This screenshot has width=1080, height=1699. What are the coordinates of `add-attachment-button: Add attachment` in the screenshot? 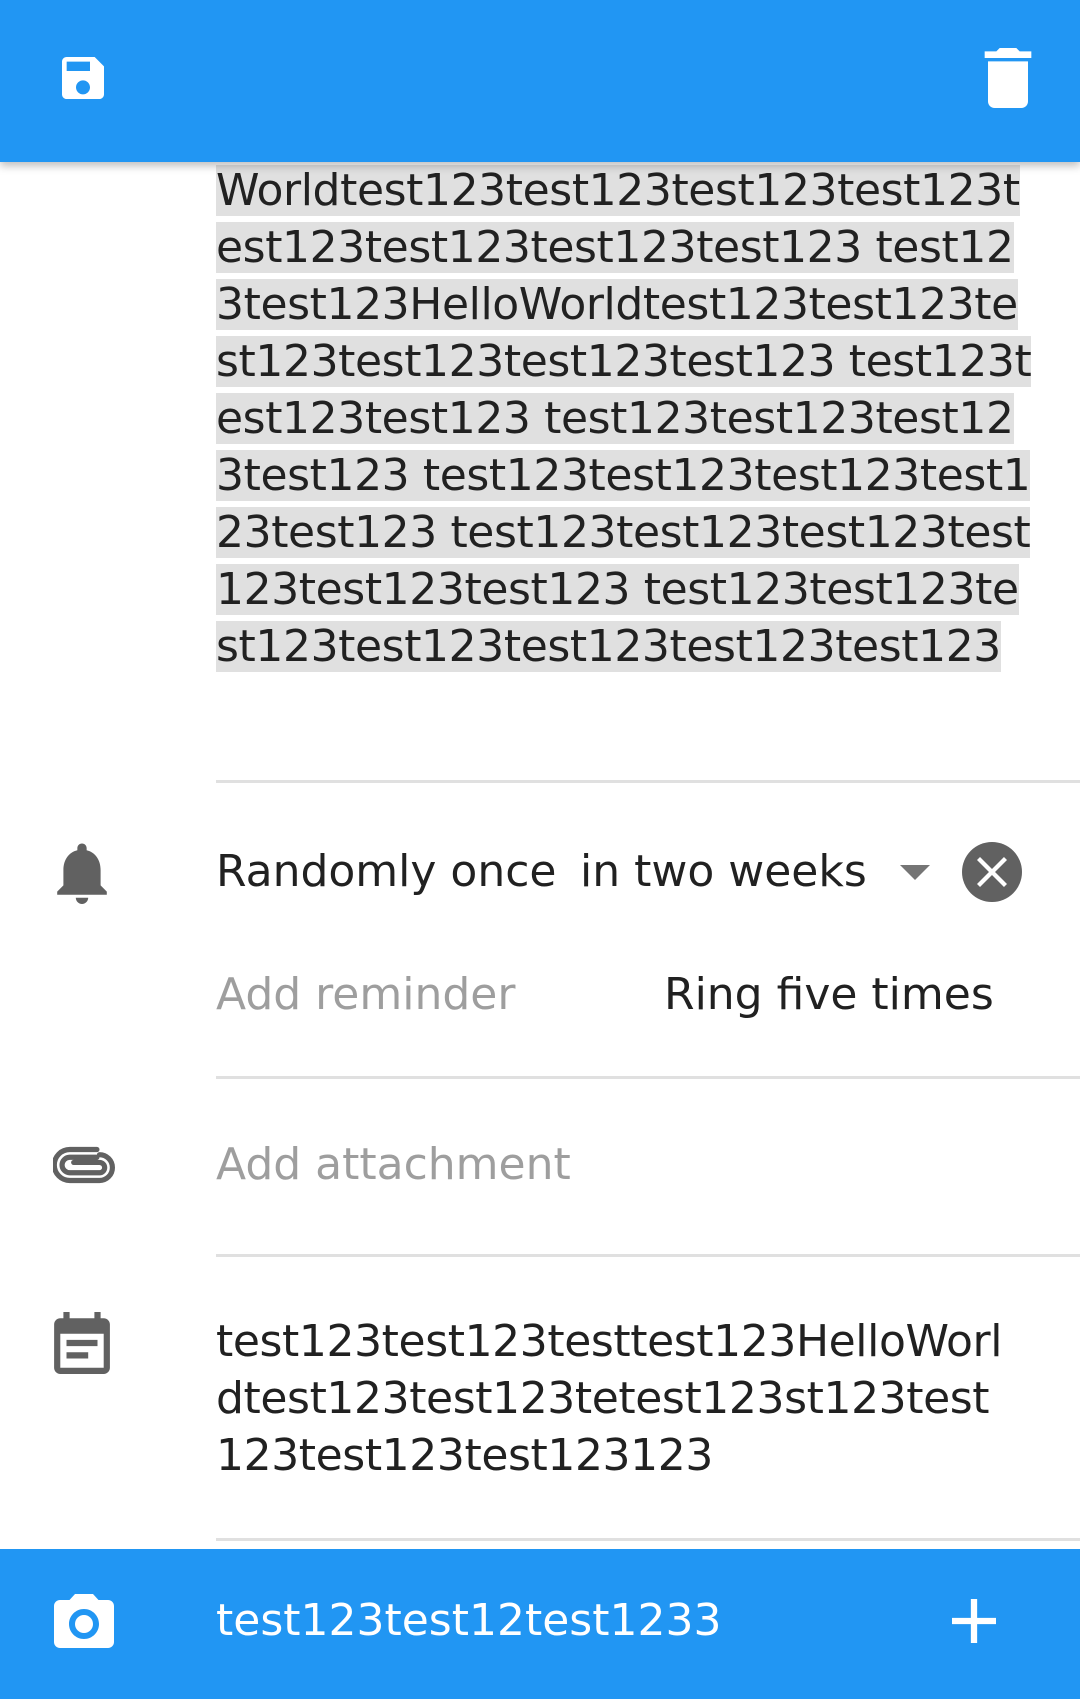 It's located at (393, 1165).